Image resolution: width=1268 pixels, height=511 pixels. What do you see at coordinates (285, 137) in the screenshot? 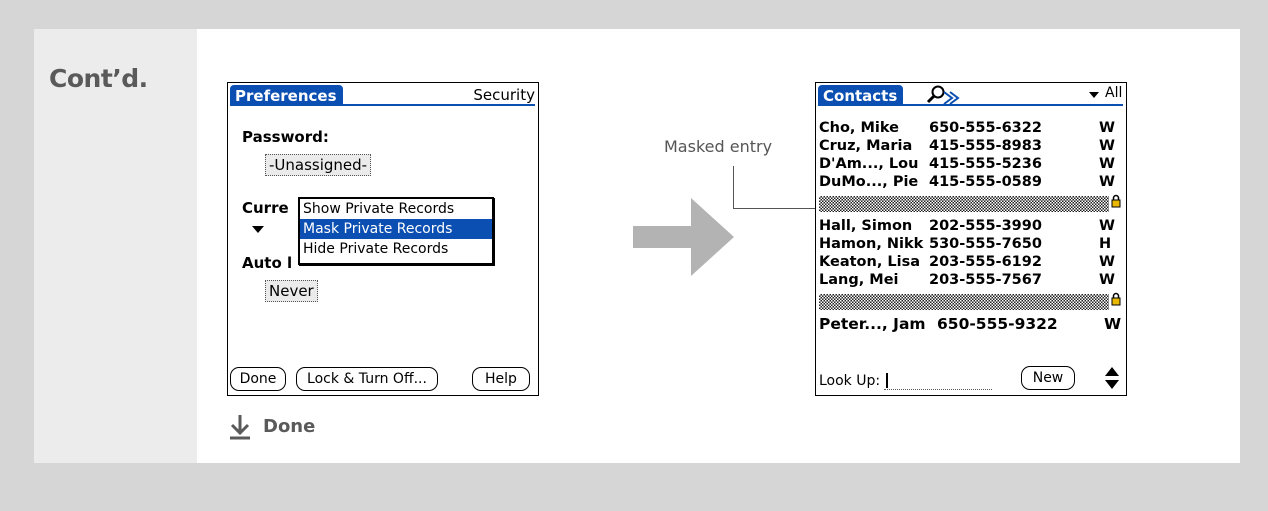
I see `password-label: Password:` at bounding box center [285, 137].